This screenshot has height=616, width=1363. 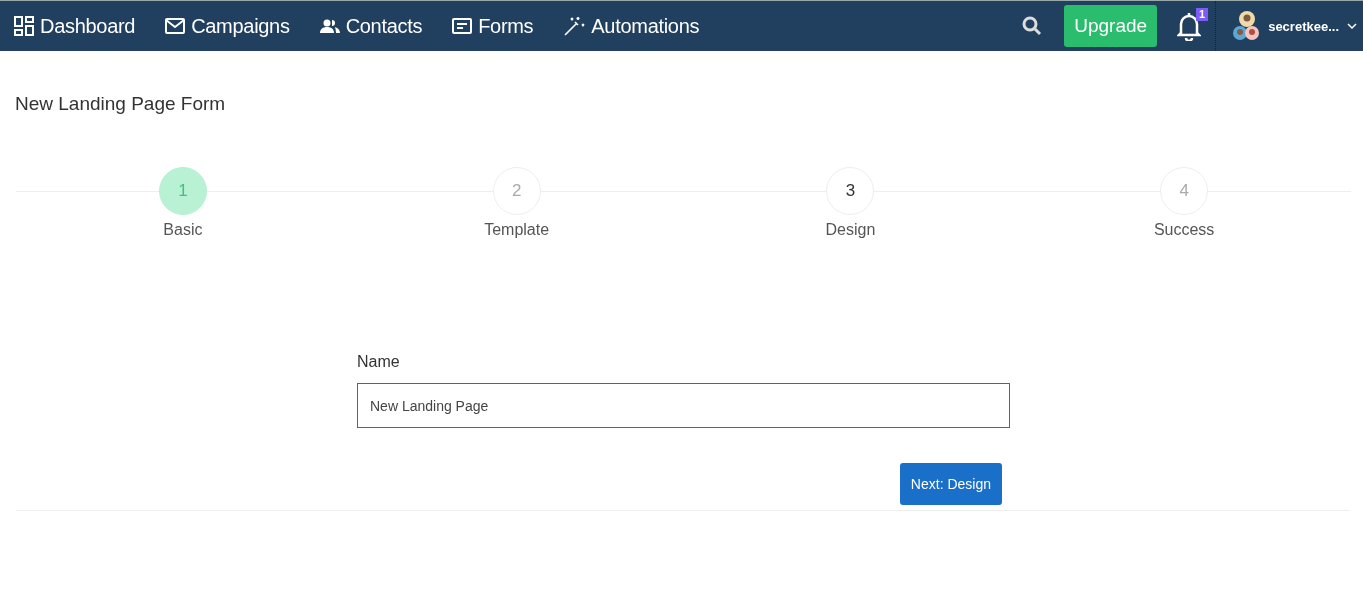 I want to click on nav-link: Campaigns, so click(x=227, y=26).